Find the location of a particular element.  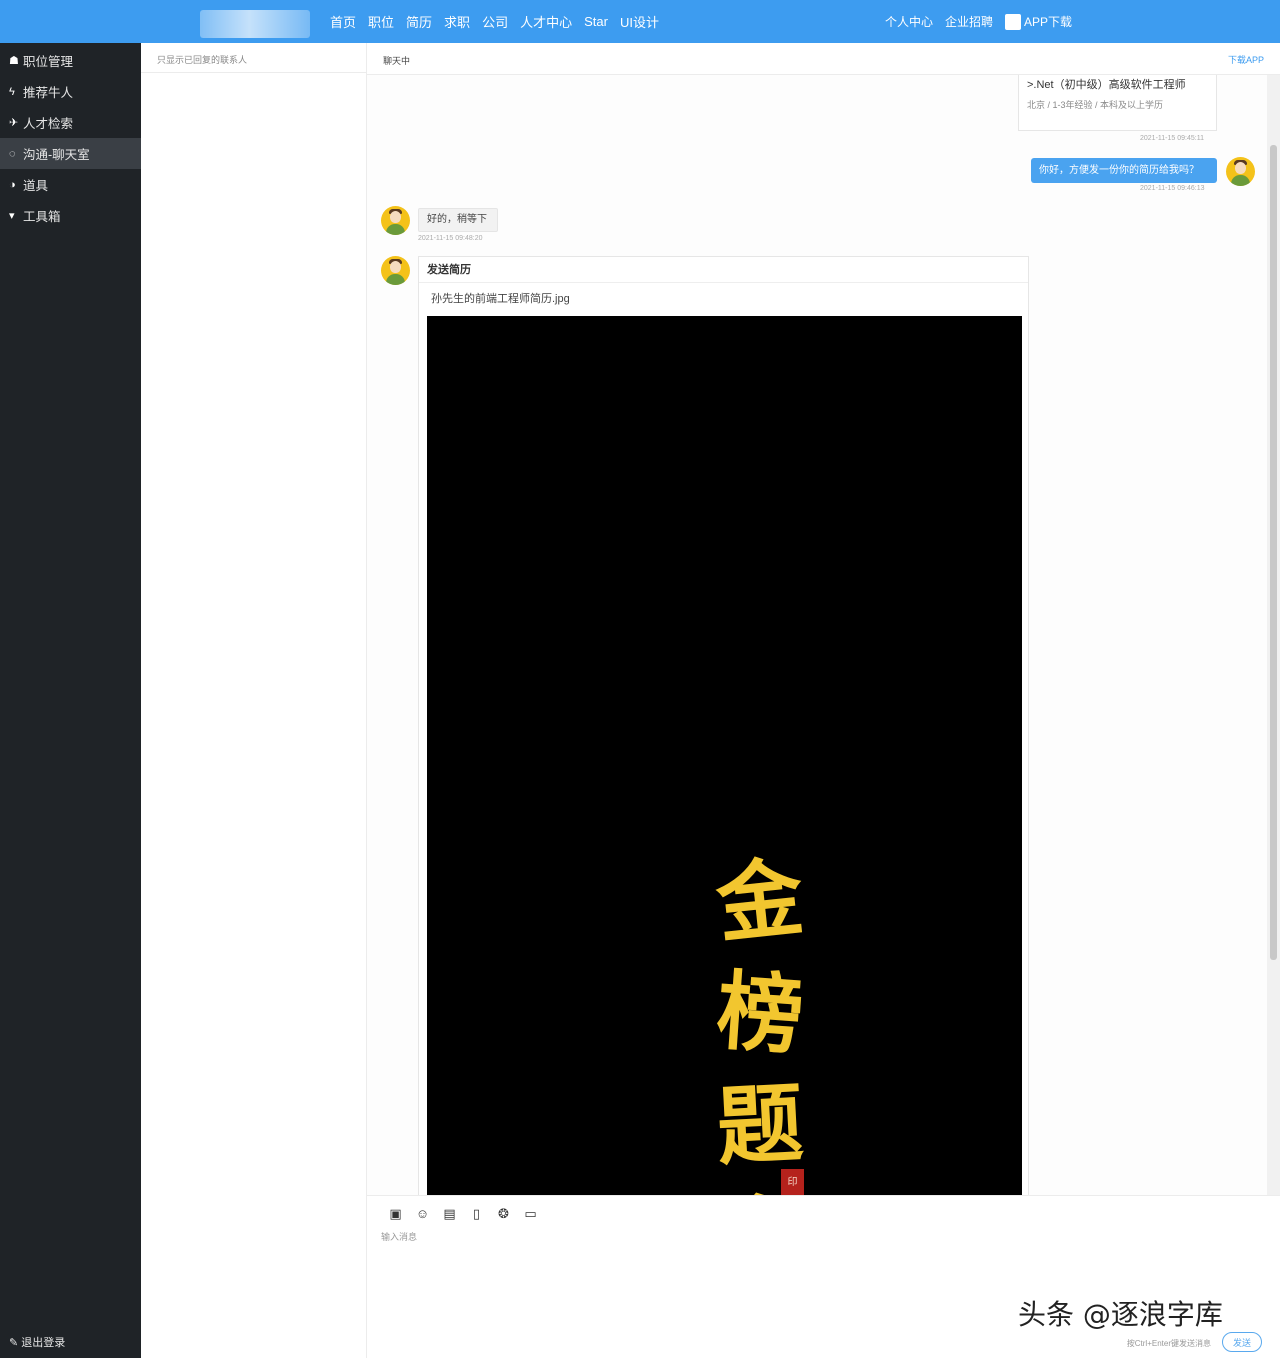

nav-ui-design: UI设计 is located at coordinates (639, 21).